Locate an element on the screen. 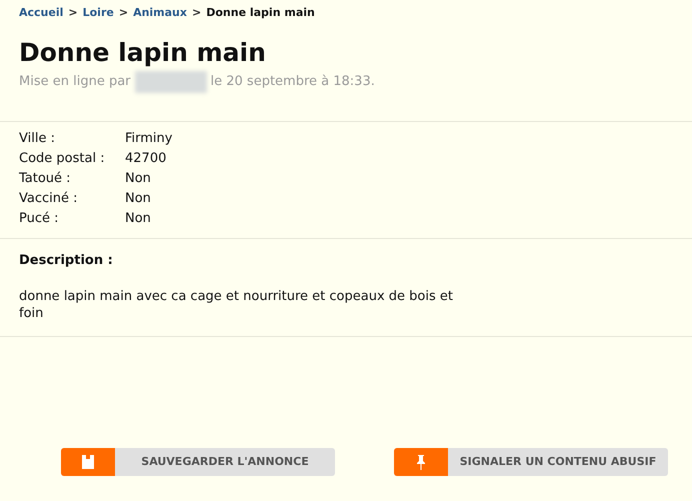  detail-label: Pucé : is located at coordinates (39, 219).